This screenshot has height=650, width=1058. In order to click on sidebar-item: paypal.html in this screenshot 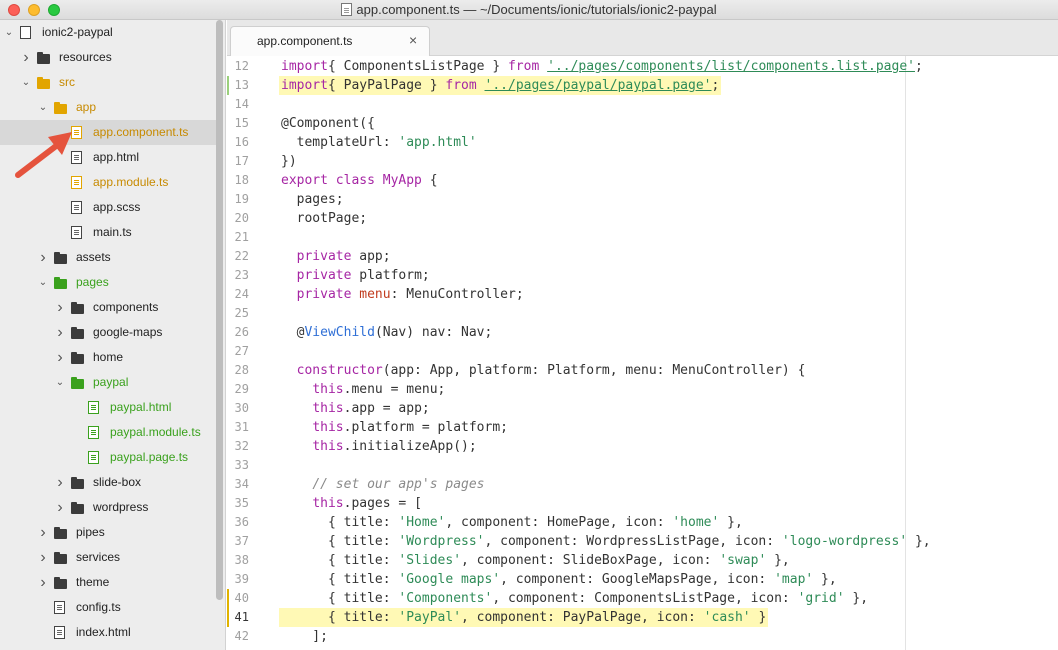, I will do `click(108, 407)`.